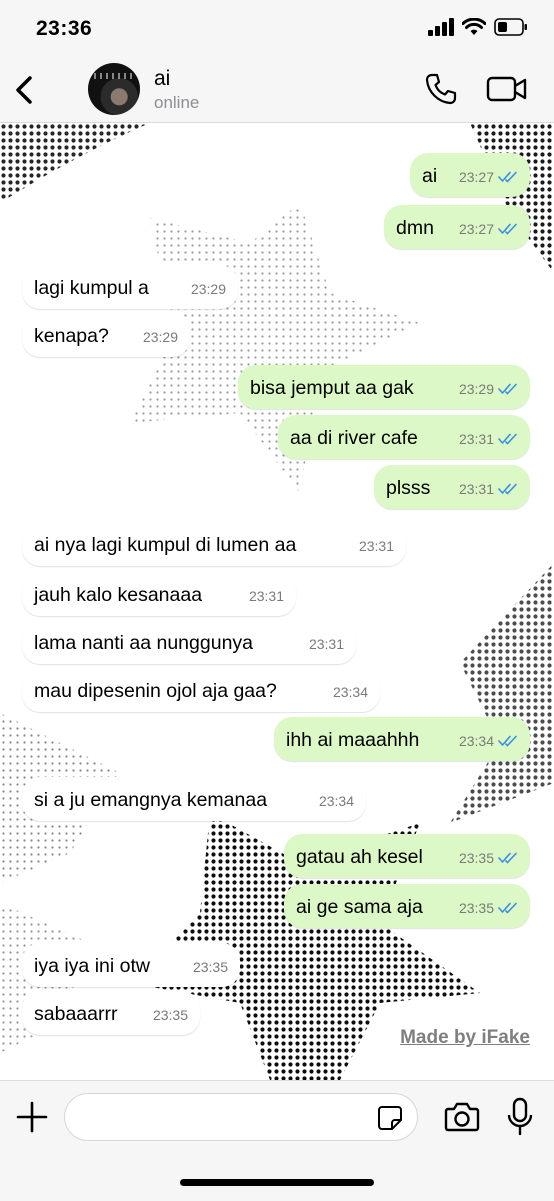 The width and height of the screenshot is (554, 1201). I want to click on incoming-message: mau dipesenin ojol aja gaa? 23:34, so click(201, 690).